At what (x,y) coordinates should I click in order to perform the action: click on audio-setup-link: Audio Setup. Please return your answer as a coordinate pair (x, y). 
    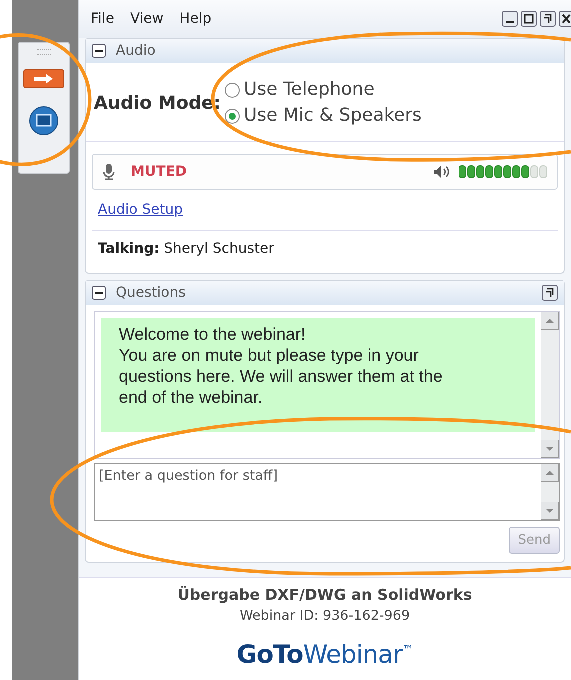
    Looking at the image, I should click on (140, 210).